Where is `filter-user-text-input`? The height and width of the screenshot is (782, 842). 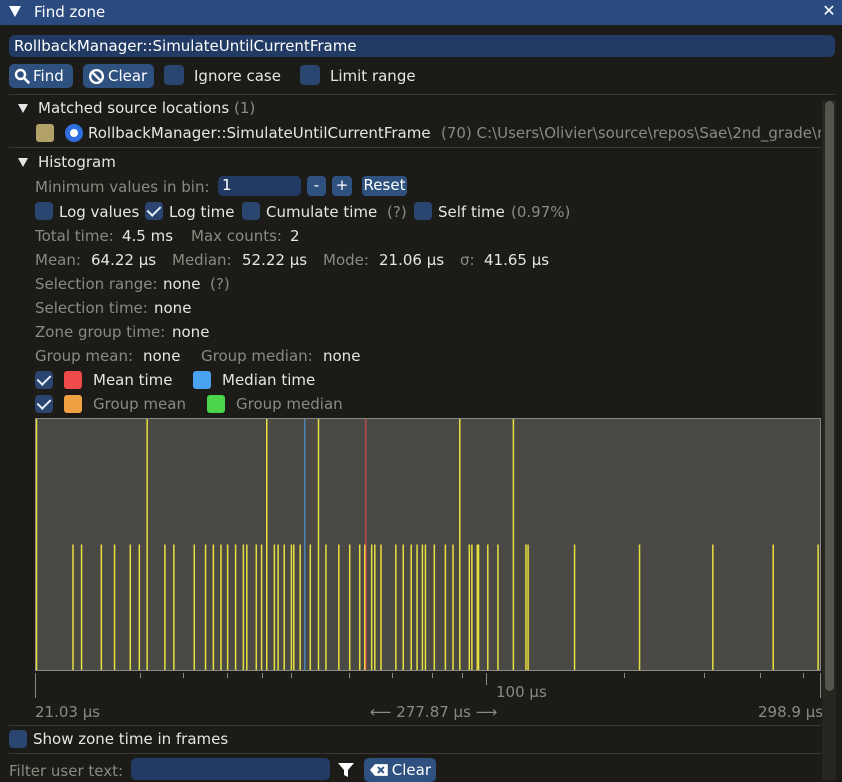
filter-user-text-input is located at coordinates (230, 769).